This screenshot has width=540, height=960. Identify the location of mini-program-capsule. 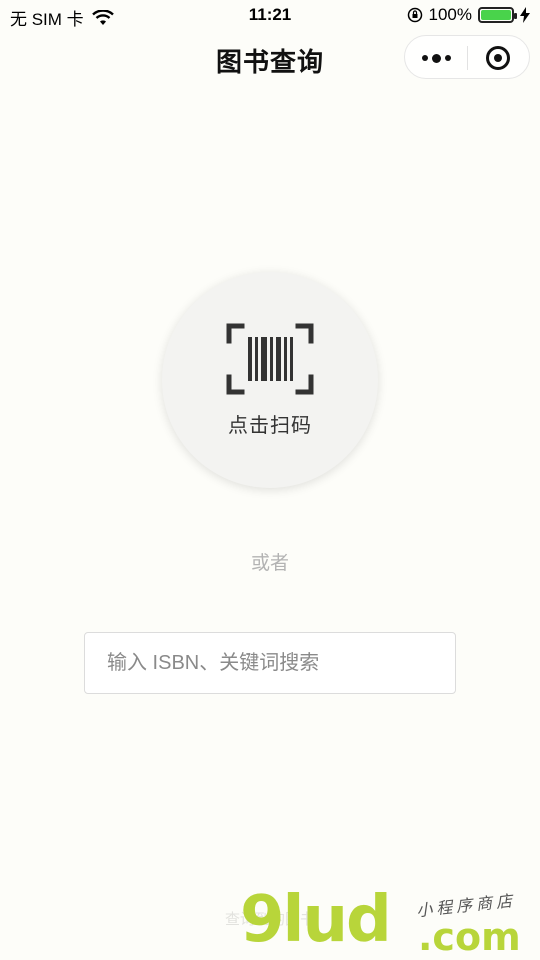
(467, 57).